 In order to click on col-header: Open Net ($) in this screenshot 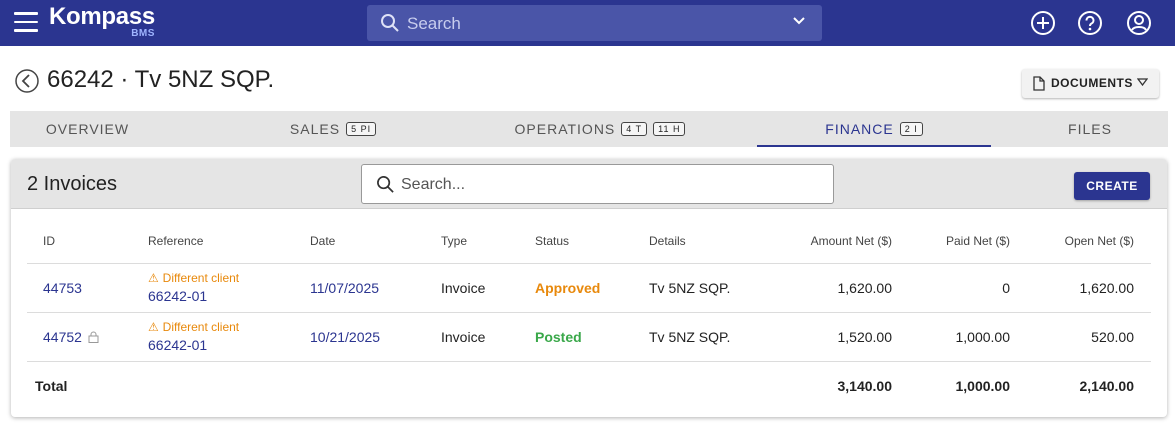, I will do `click(1099, 241)`.